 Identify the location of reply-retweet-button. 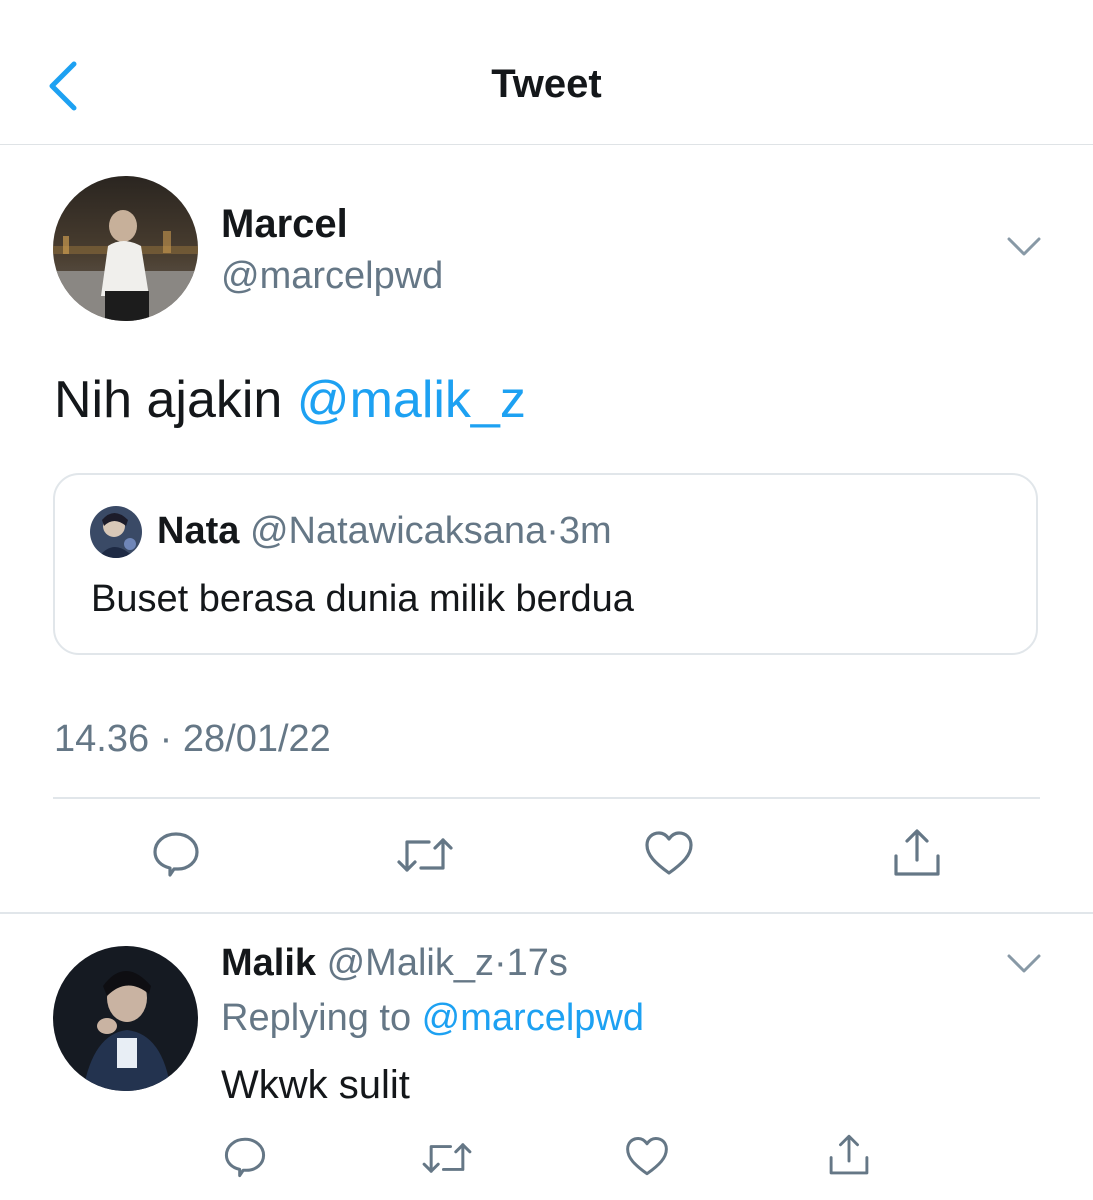
(447, 1158).